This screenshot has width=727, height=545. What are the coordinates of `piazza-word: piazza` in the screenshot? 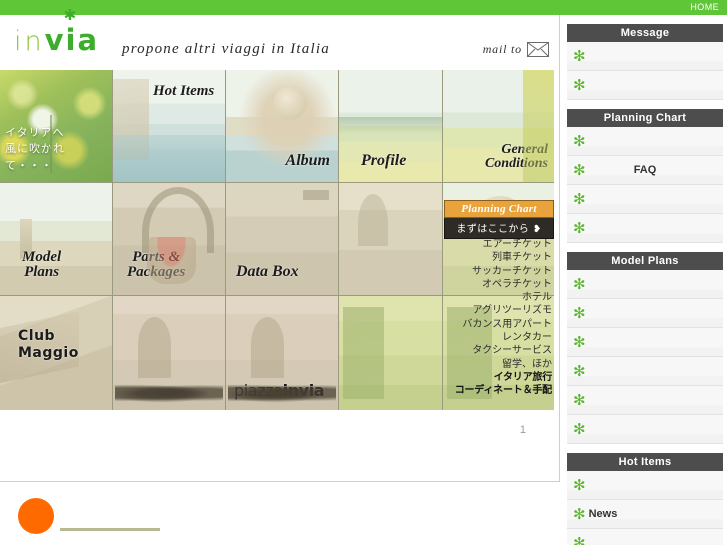 It's located at (258, 391).